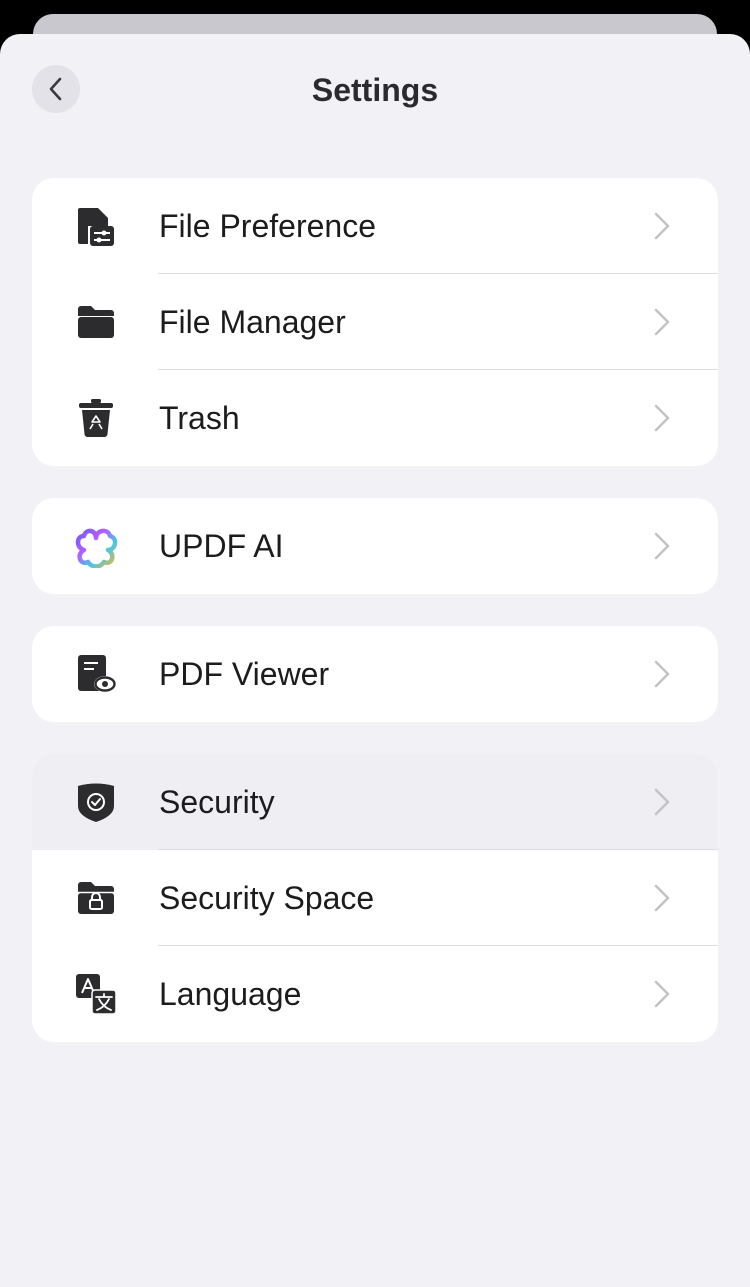  Describe the element at coordinates (96, 322) in the screenshot. I see `folder-icon` at that location.